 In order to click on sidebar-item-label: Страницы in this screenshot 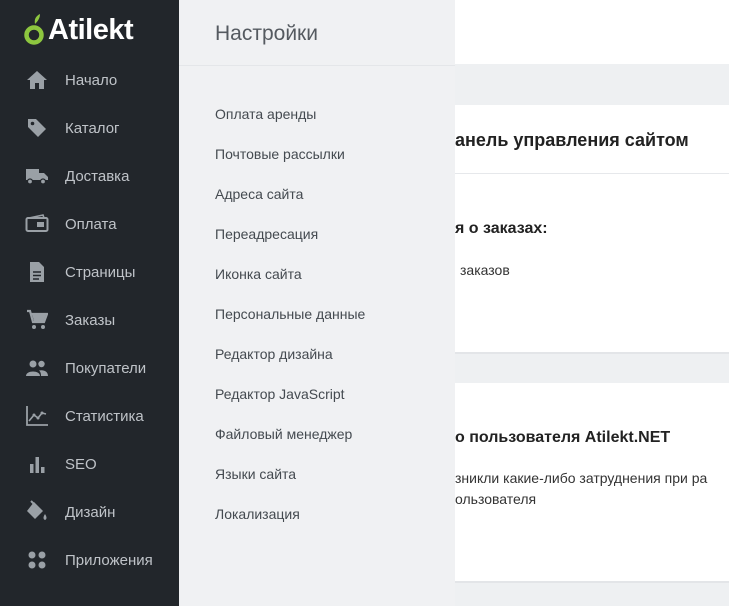, I will do `click(100, 272)`.